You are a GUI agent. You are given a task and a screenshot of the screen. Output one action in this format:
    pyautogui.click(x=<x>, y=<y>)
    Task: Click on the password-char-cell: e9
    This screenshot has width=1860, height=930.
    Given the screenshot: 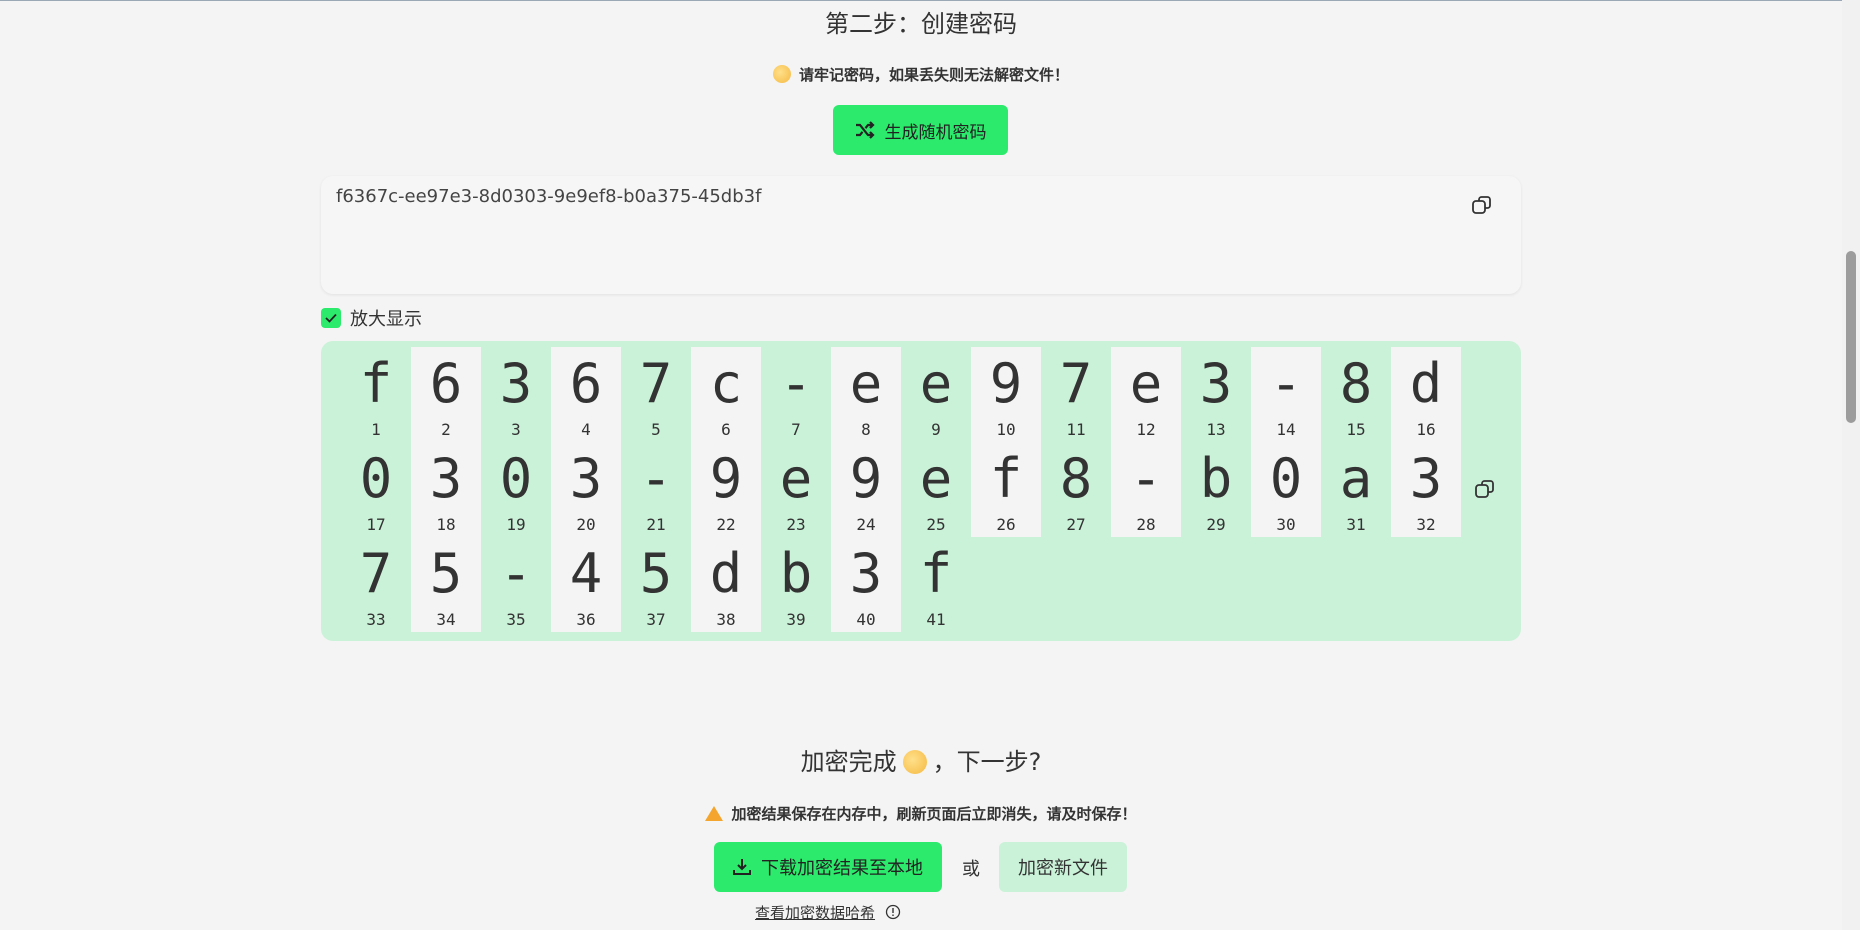 What is the action you would take?
    pyautogui.click(x=936, y=394)
    